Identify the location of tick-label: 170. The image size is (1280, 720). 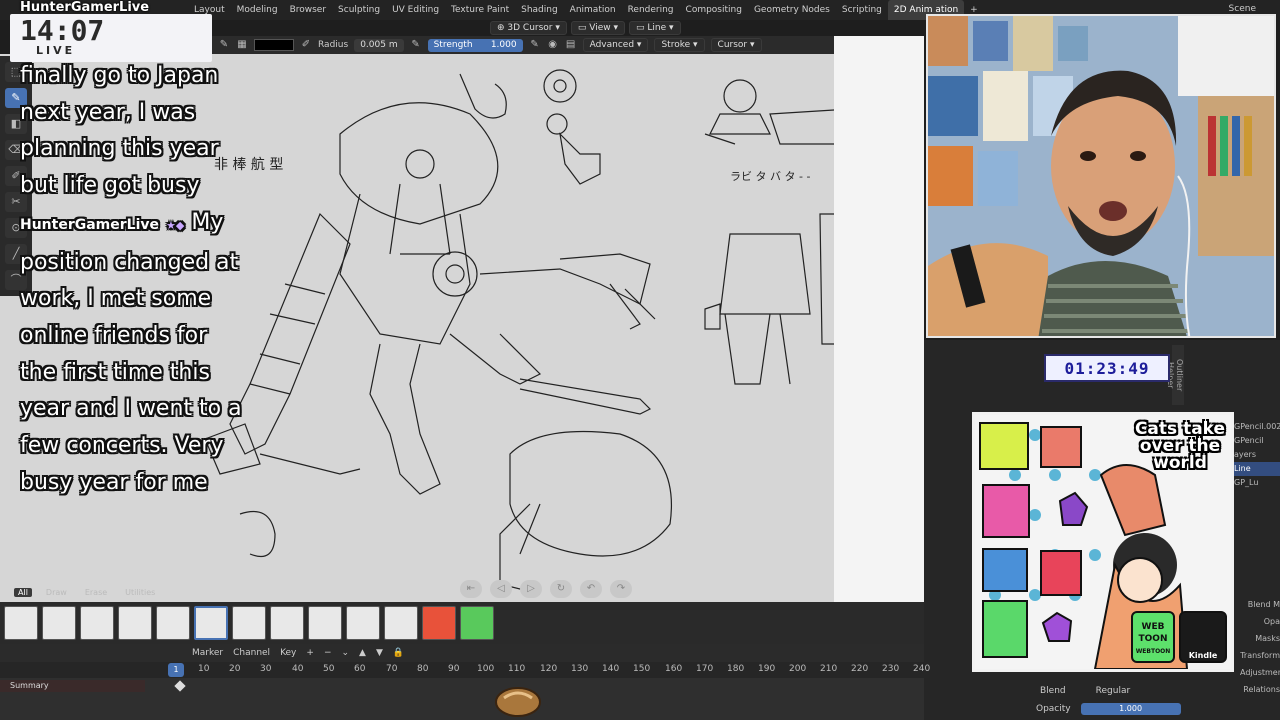
(705, 669).